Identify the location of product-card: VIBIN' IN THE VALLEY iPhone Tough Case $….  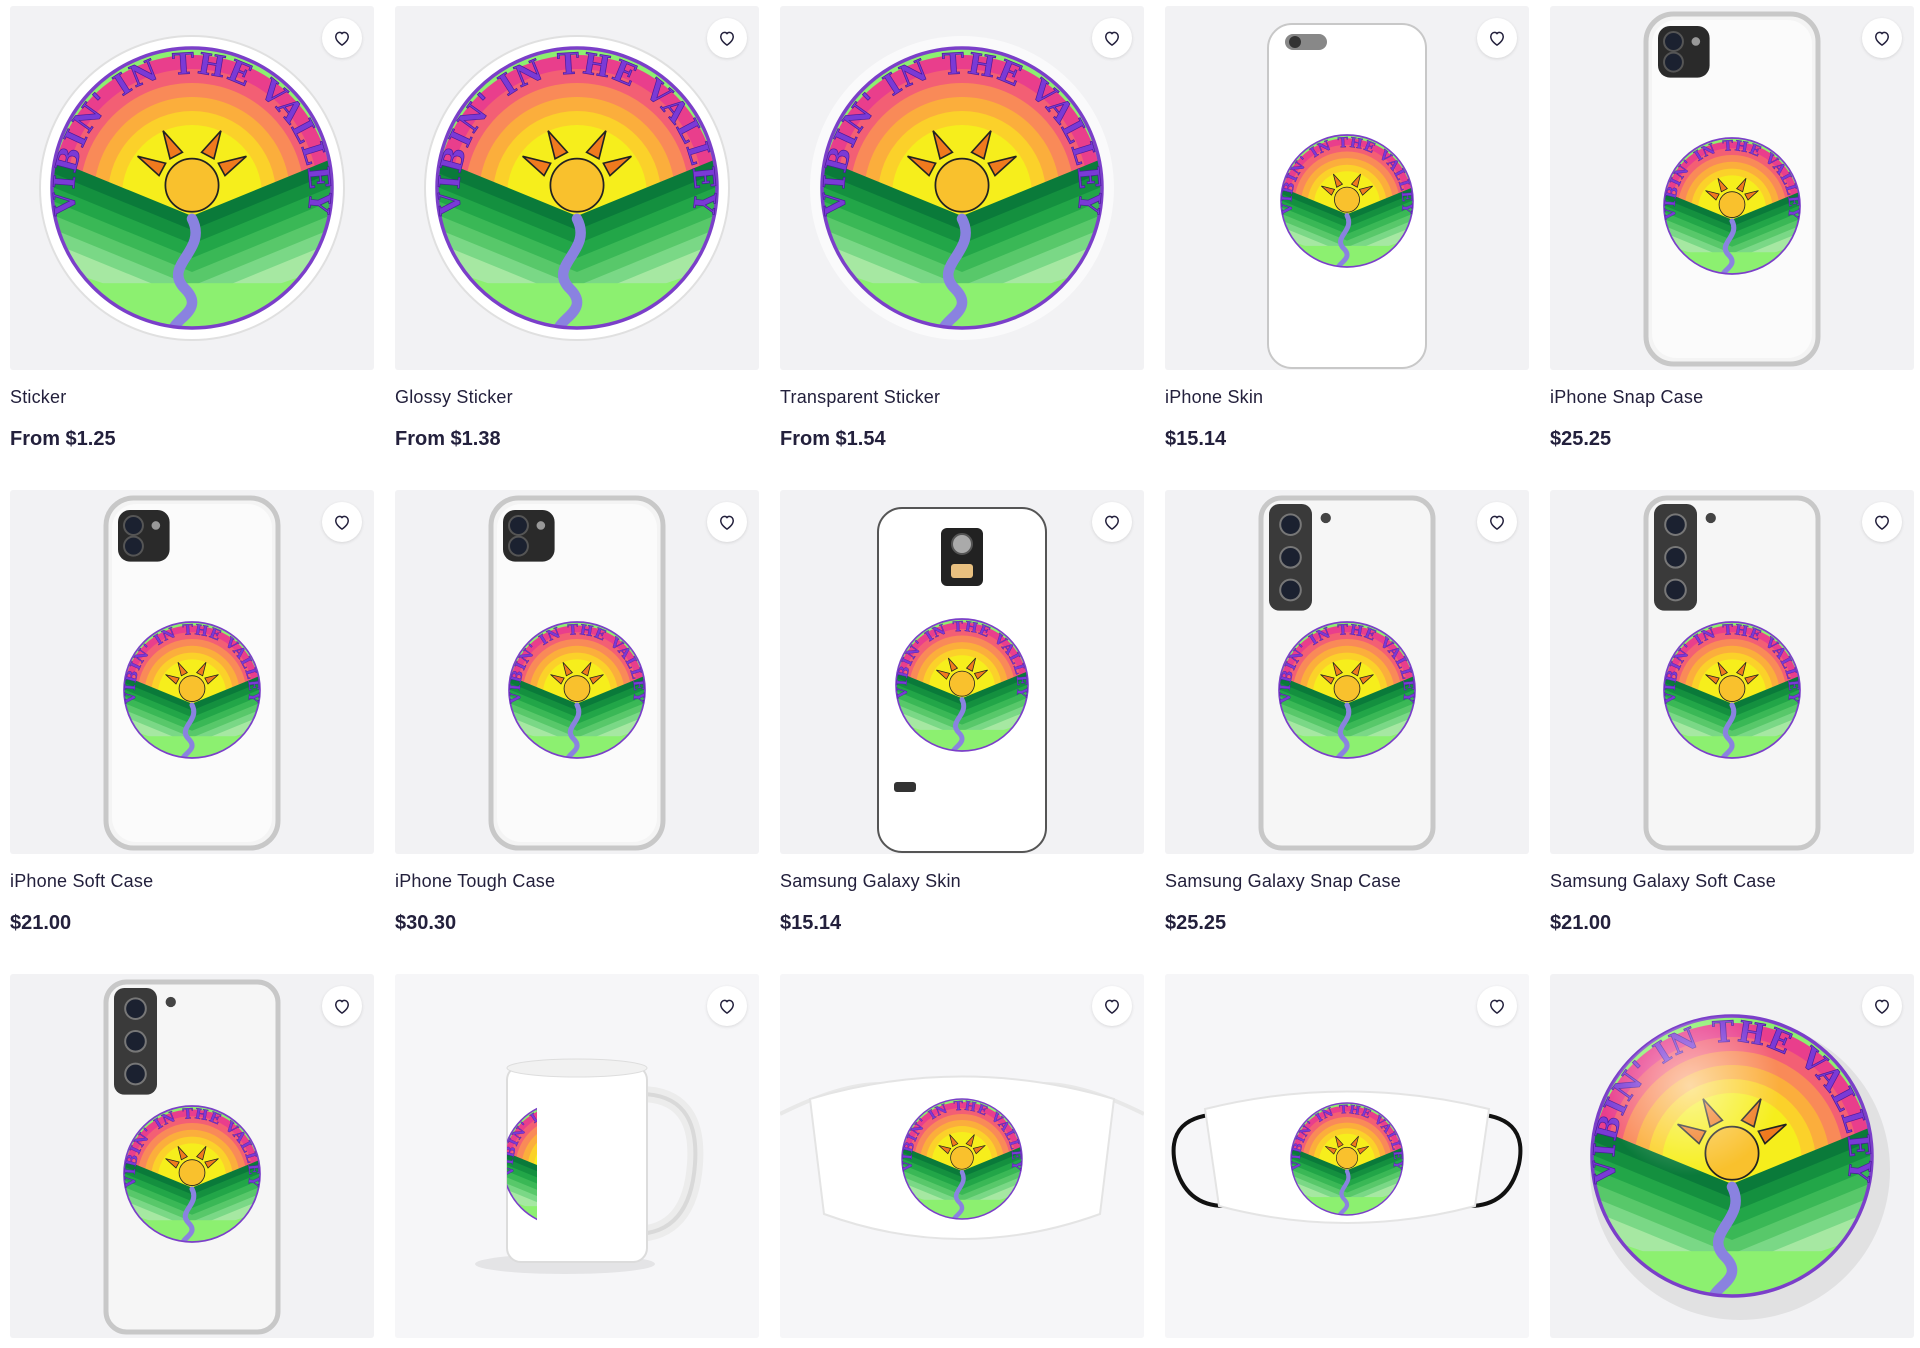
(577, 732).